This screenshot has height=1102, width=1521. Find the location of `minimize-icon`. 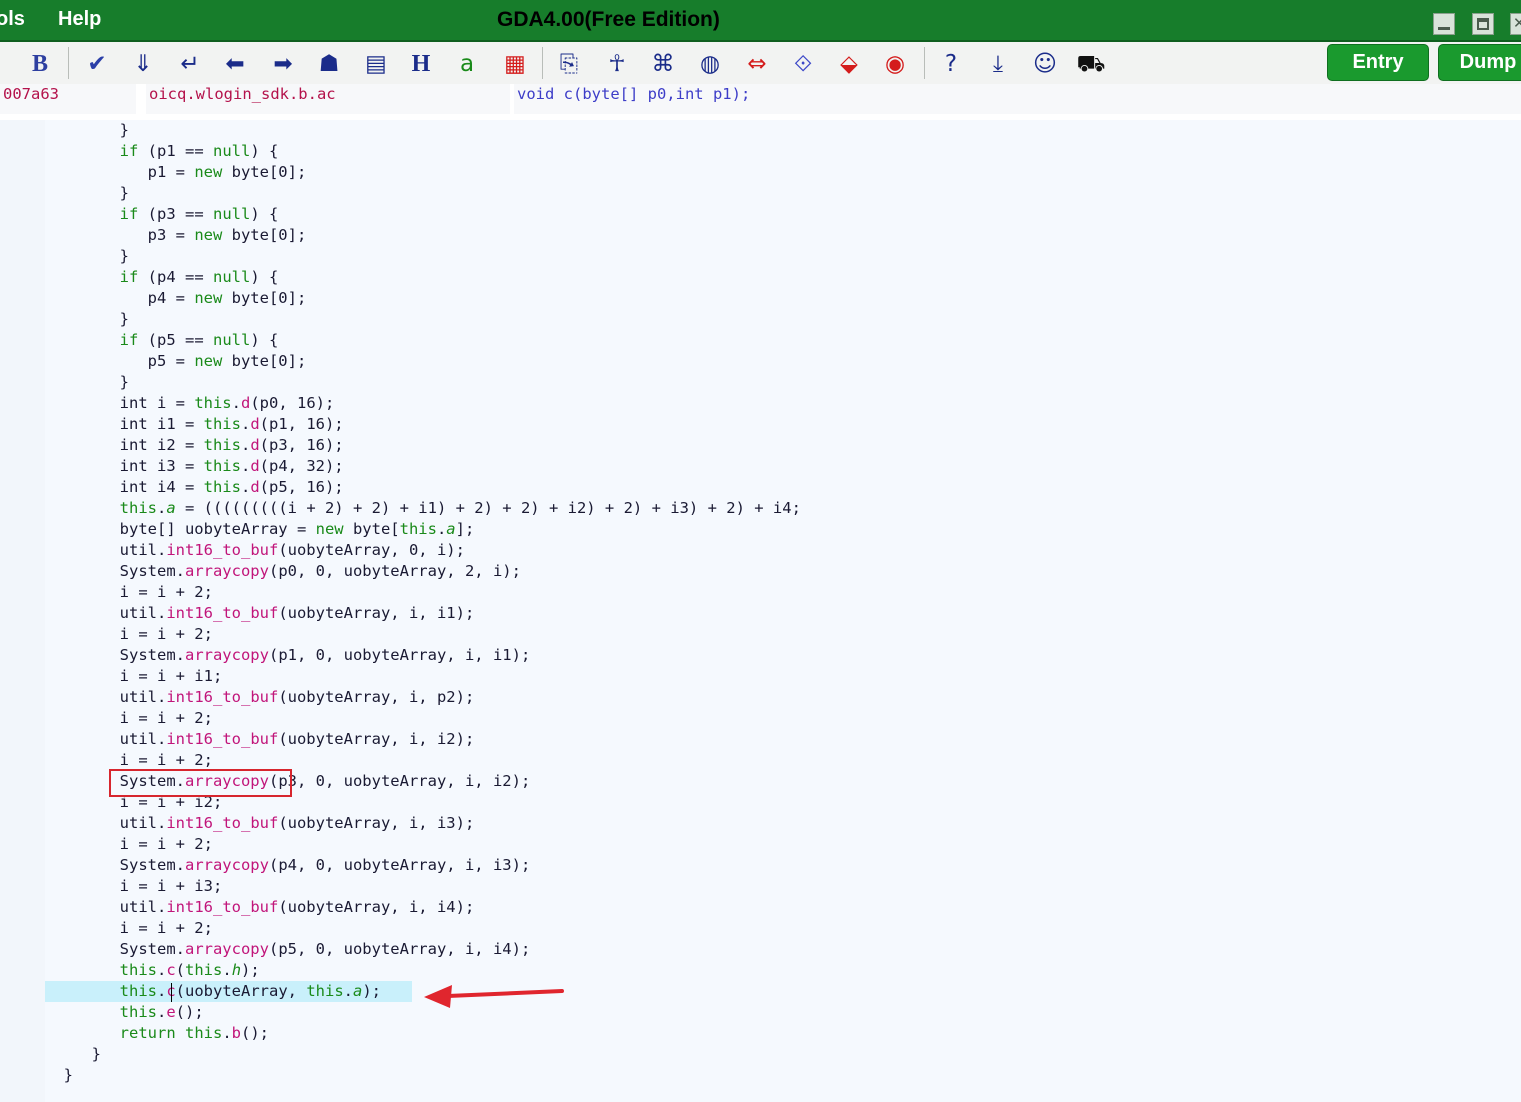

minimize-icon is located at coordinates (1444, 24).